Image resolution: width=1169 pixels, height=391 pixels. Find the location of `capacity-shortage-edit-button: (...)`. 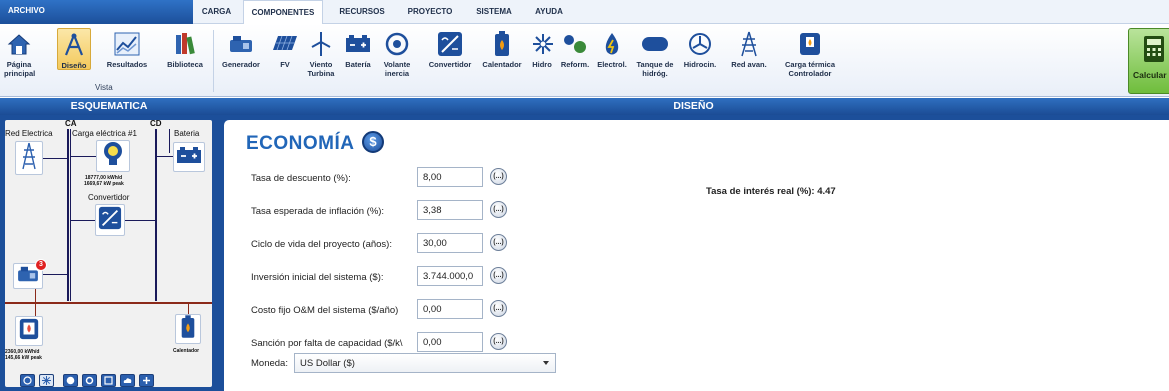

capacity-shortage-edit-button: (...) is located at coordinates (498, 341).